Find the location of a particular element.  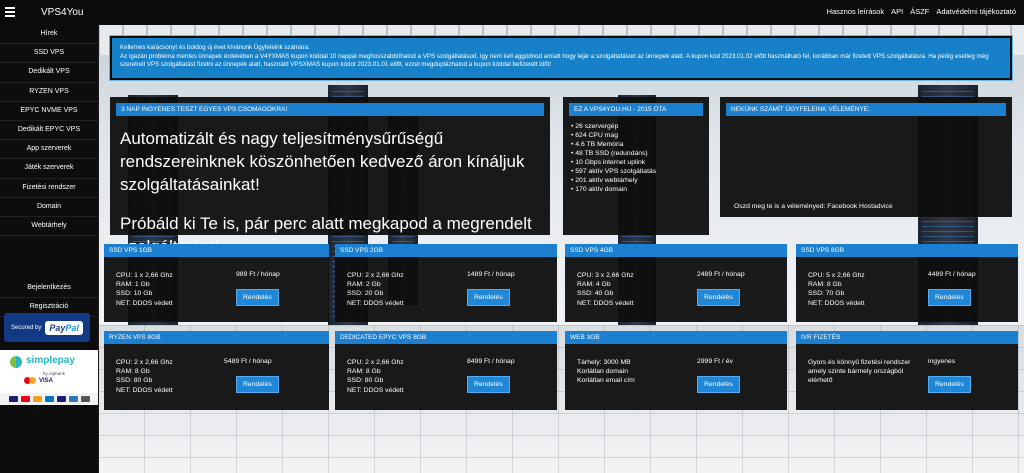

stat-item: 48 TB SSD (redundáns) is located at coordinates (640, 153).